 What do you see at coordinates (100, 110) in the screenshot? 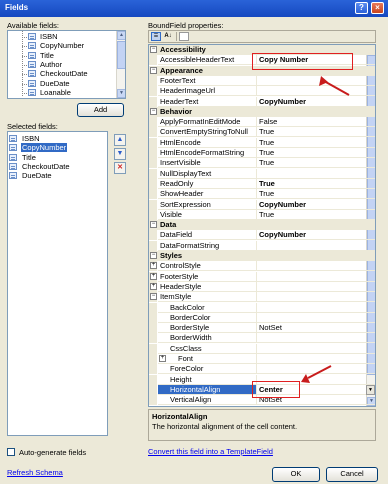
I see `add-button: Add` at bounding box center [100, 110].